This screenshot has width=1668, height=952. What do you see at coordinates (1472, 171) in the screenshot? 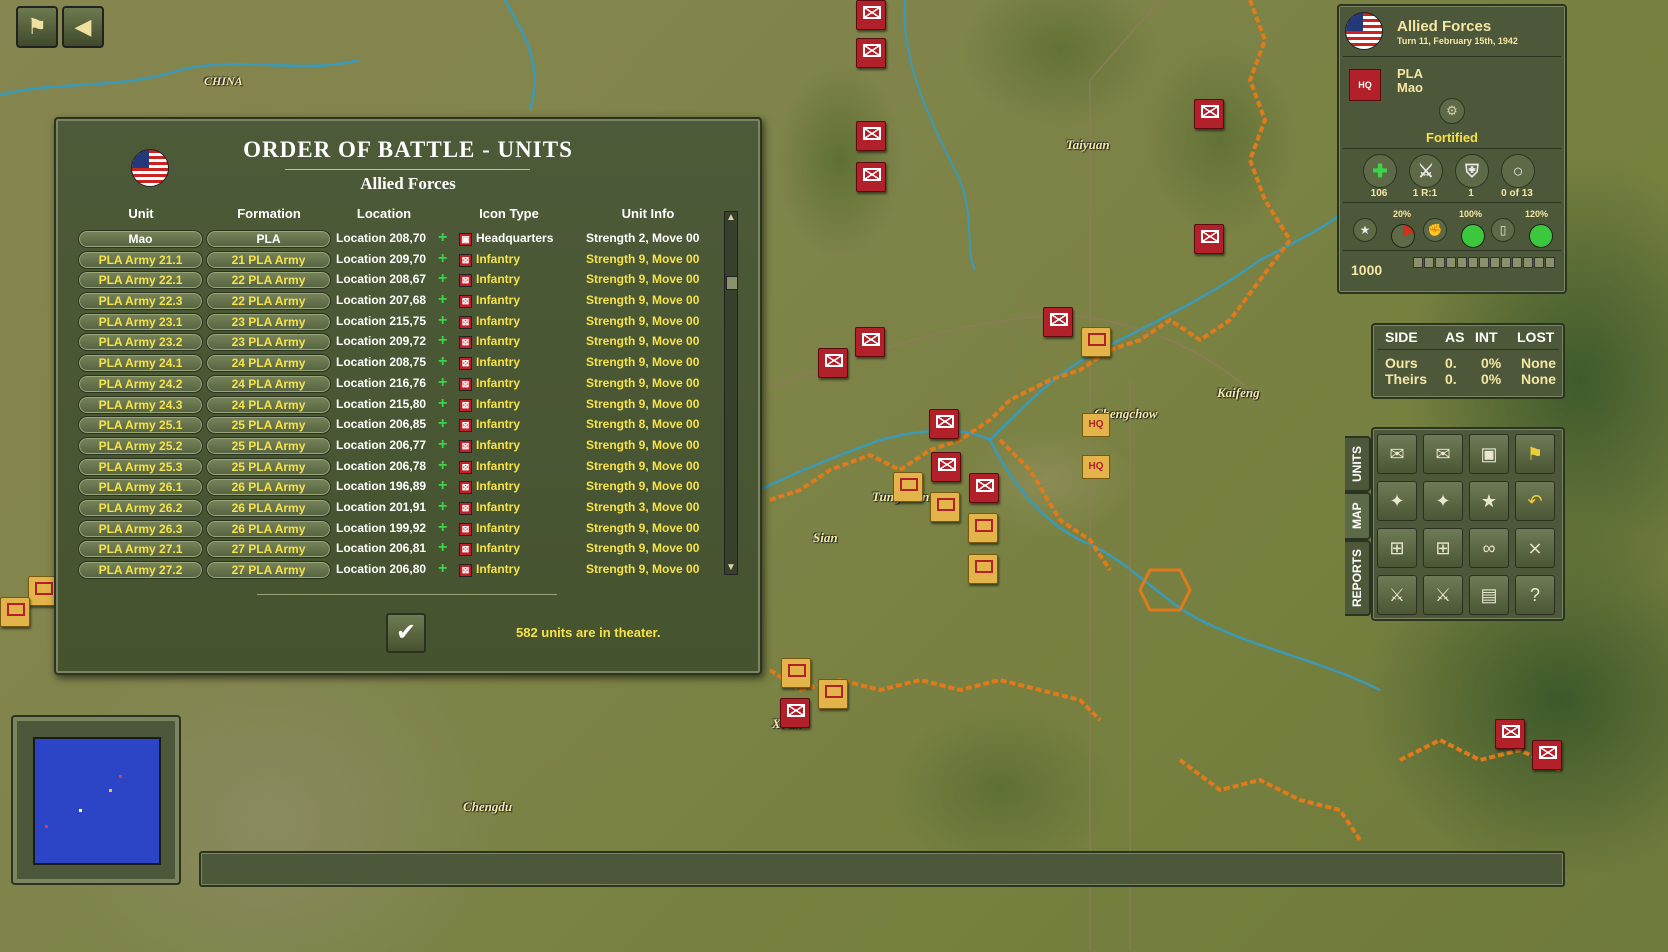
I see `defense-shield-icon: ⛨` at bounding box center [1472, 171].